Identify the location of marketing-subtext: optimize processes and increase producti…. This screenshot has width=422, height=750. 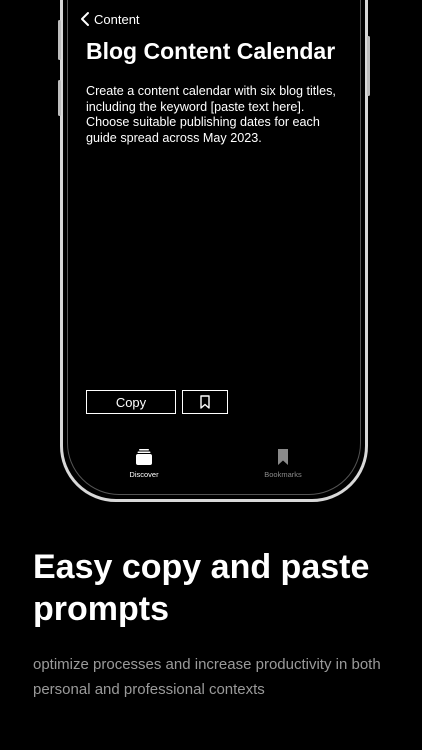
(207, 677).